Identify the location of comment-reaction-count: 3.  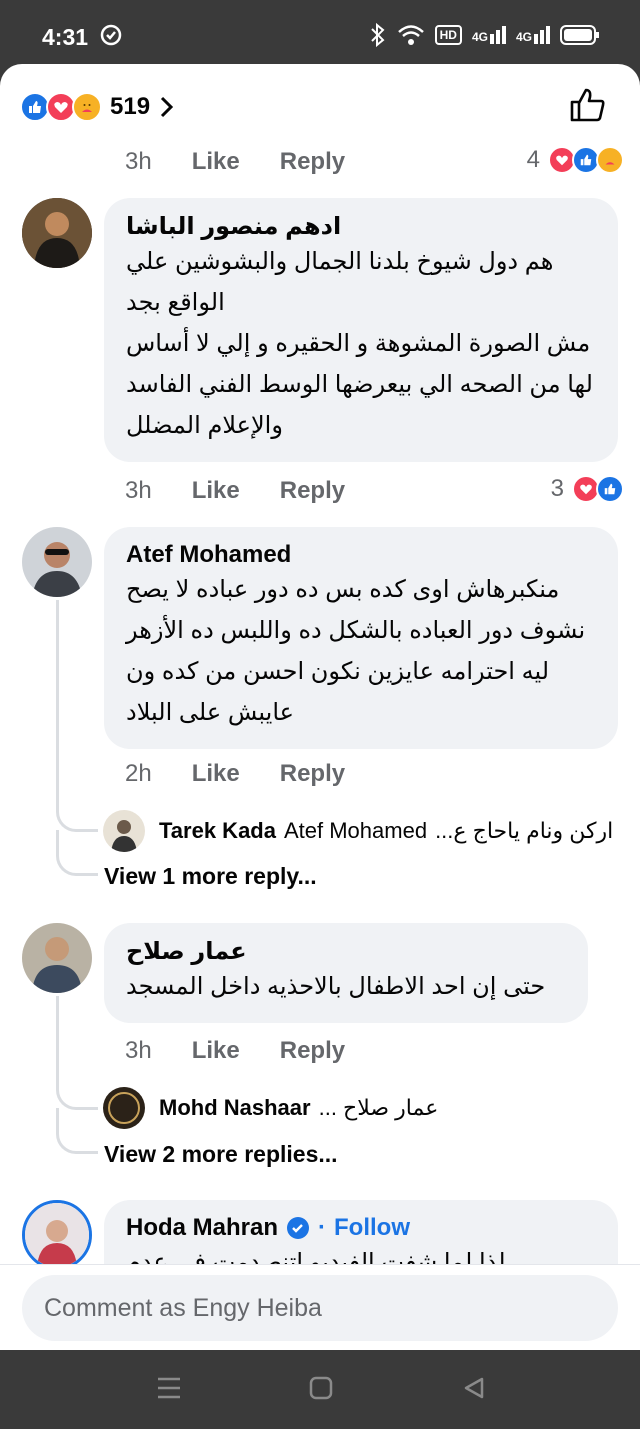
(557, 488).